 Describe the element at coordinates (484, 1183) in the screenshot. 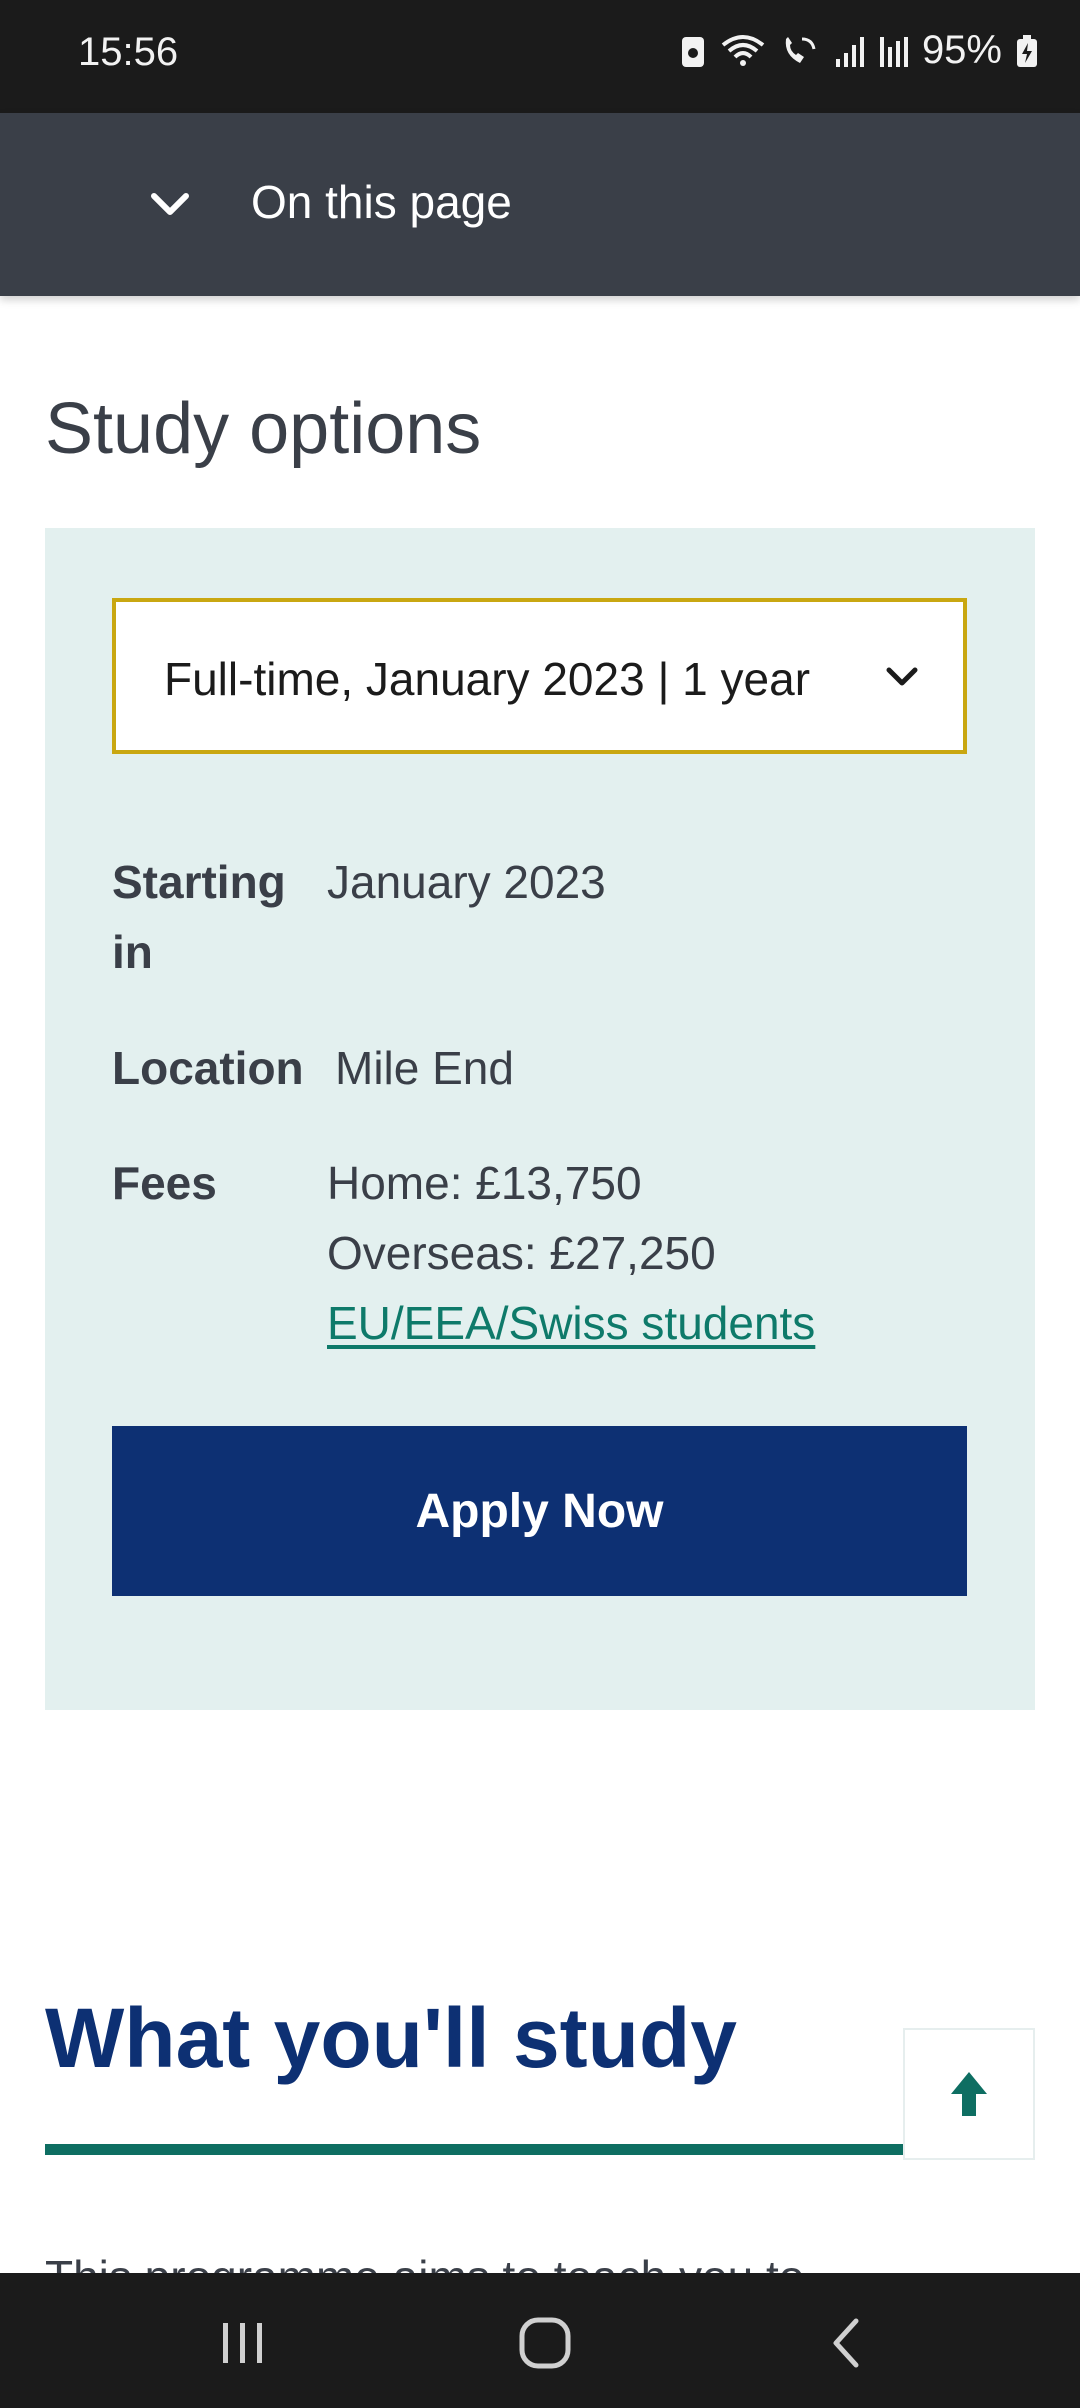

I see `fees-home: Home: £13,750` at that location.